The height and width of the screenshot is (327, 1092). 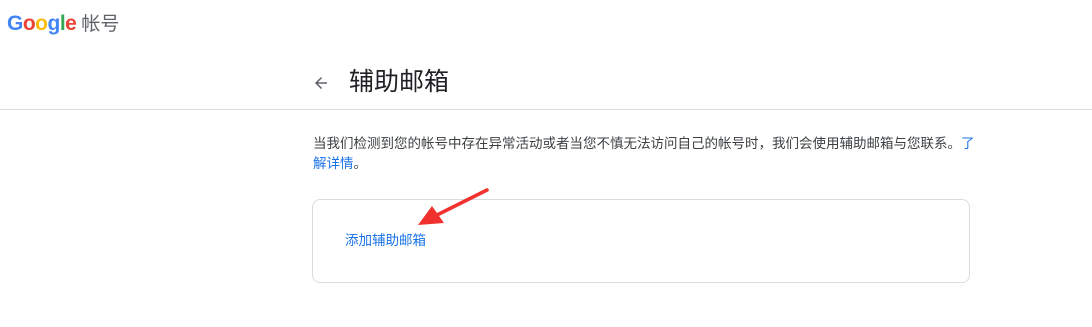 I want to click on add-recovery-email-button: 添加辅助邮箱, so click(x=385, y=241).